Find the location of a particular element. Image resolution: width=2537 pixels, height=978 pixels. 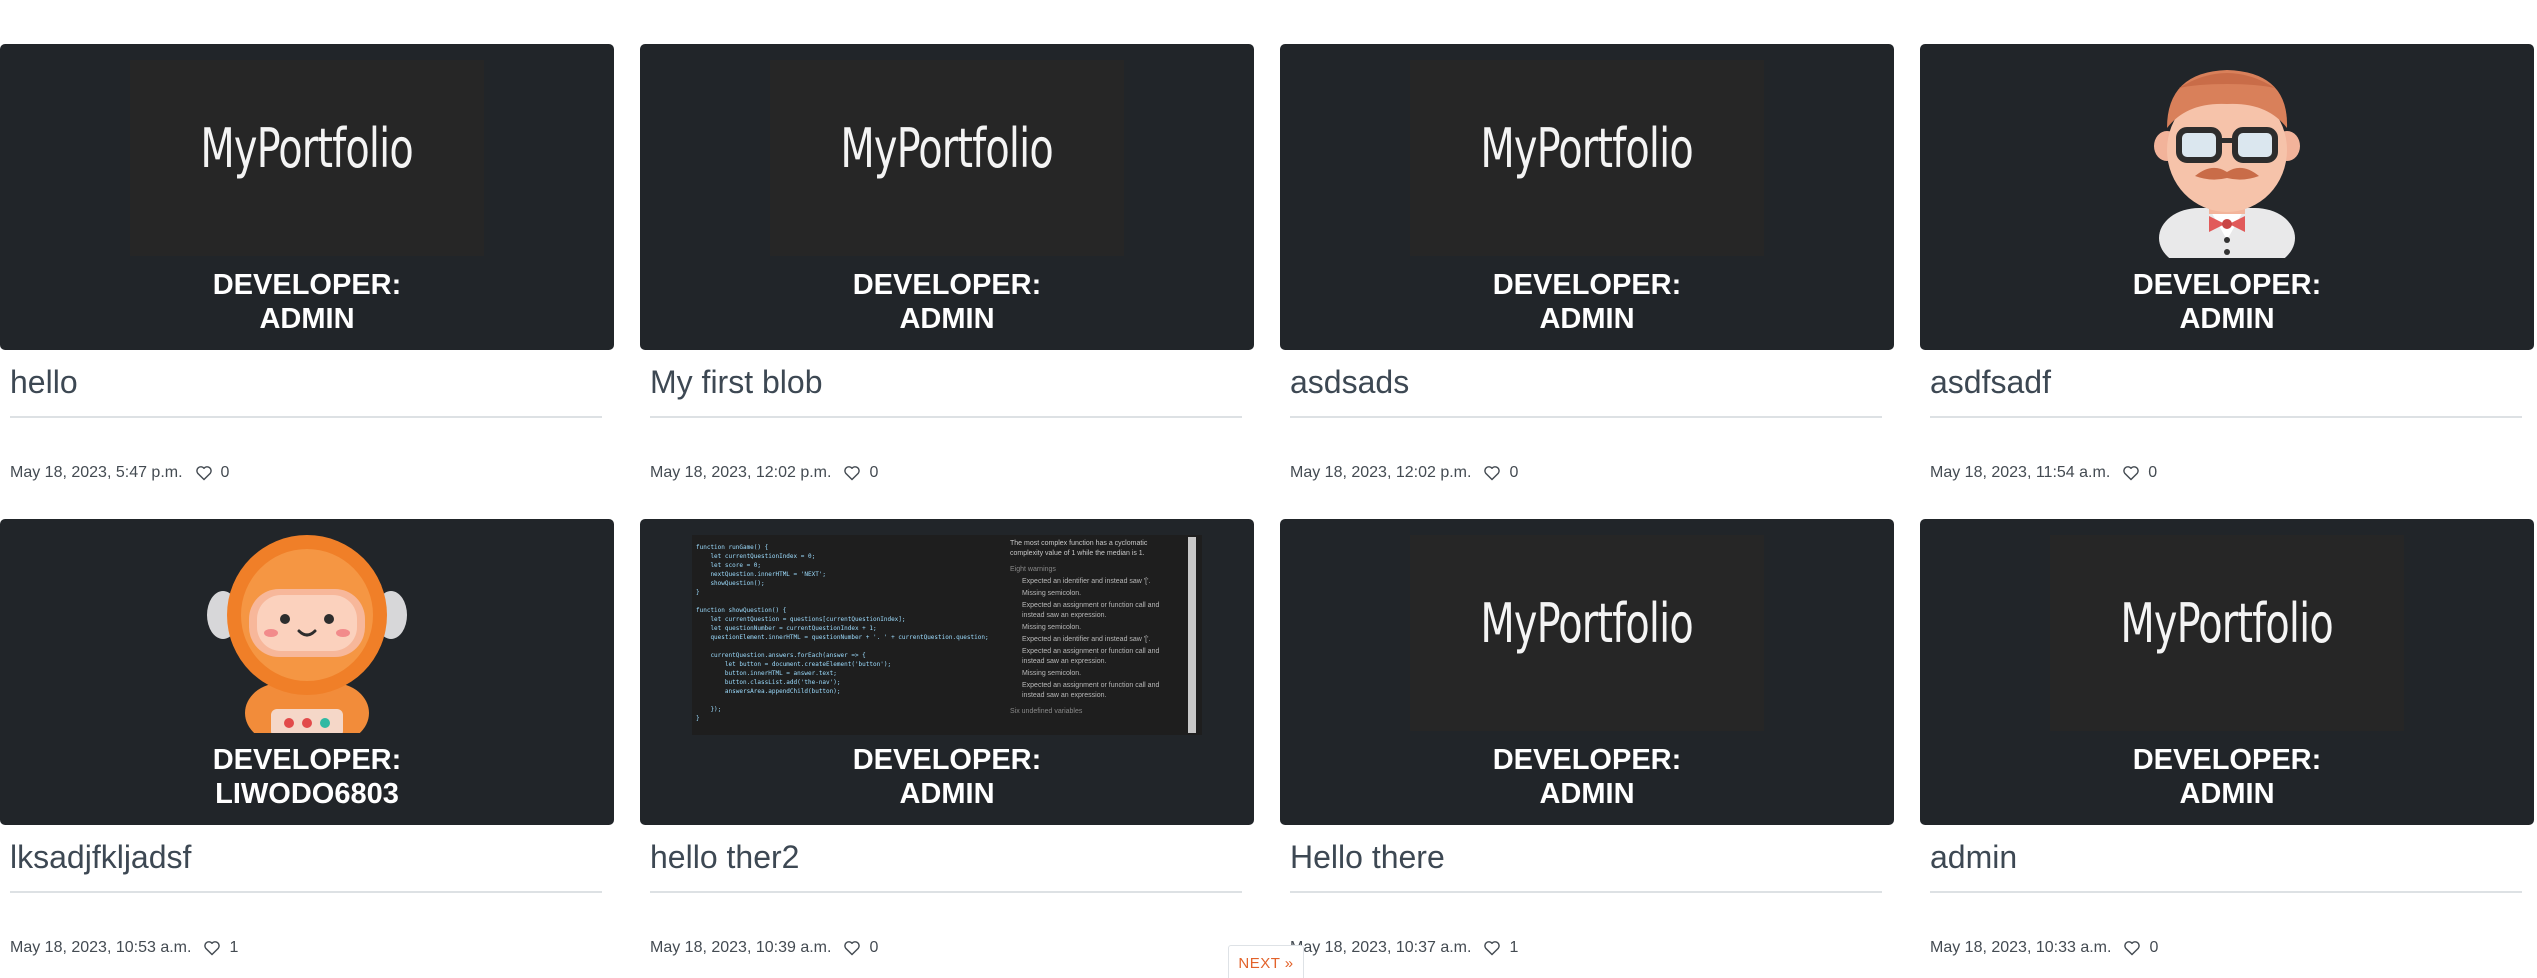

post-date: May 18, 2023, 10:53 a.m. is located at coordinates (101, 947).